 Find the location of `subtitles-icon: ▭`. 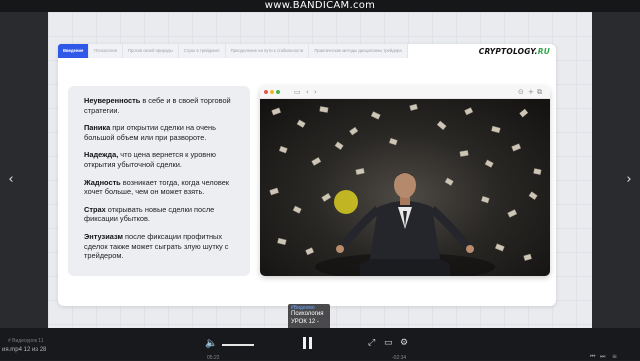

subtitles-icon: ▭ is located at coordinates (388, 343).